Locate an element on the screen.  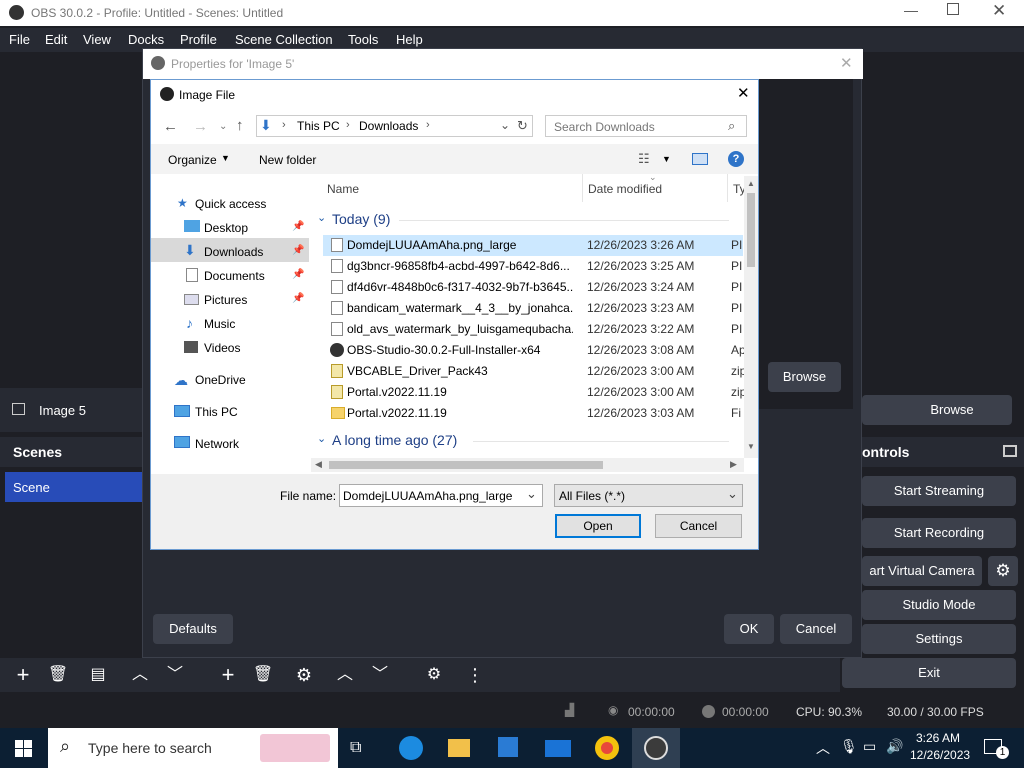
horizontal-scrollbar: ◀ ▶ is located at coordinates (527, 465).